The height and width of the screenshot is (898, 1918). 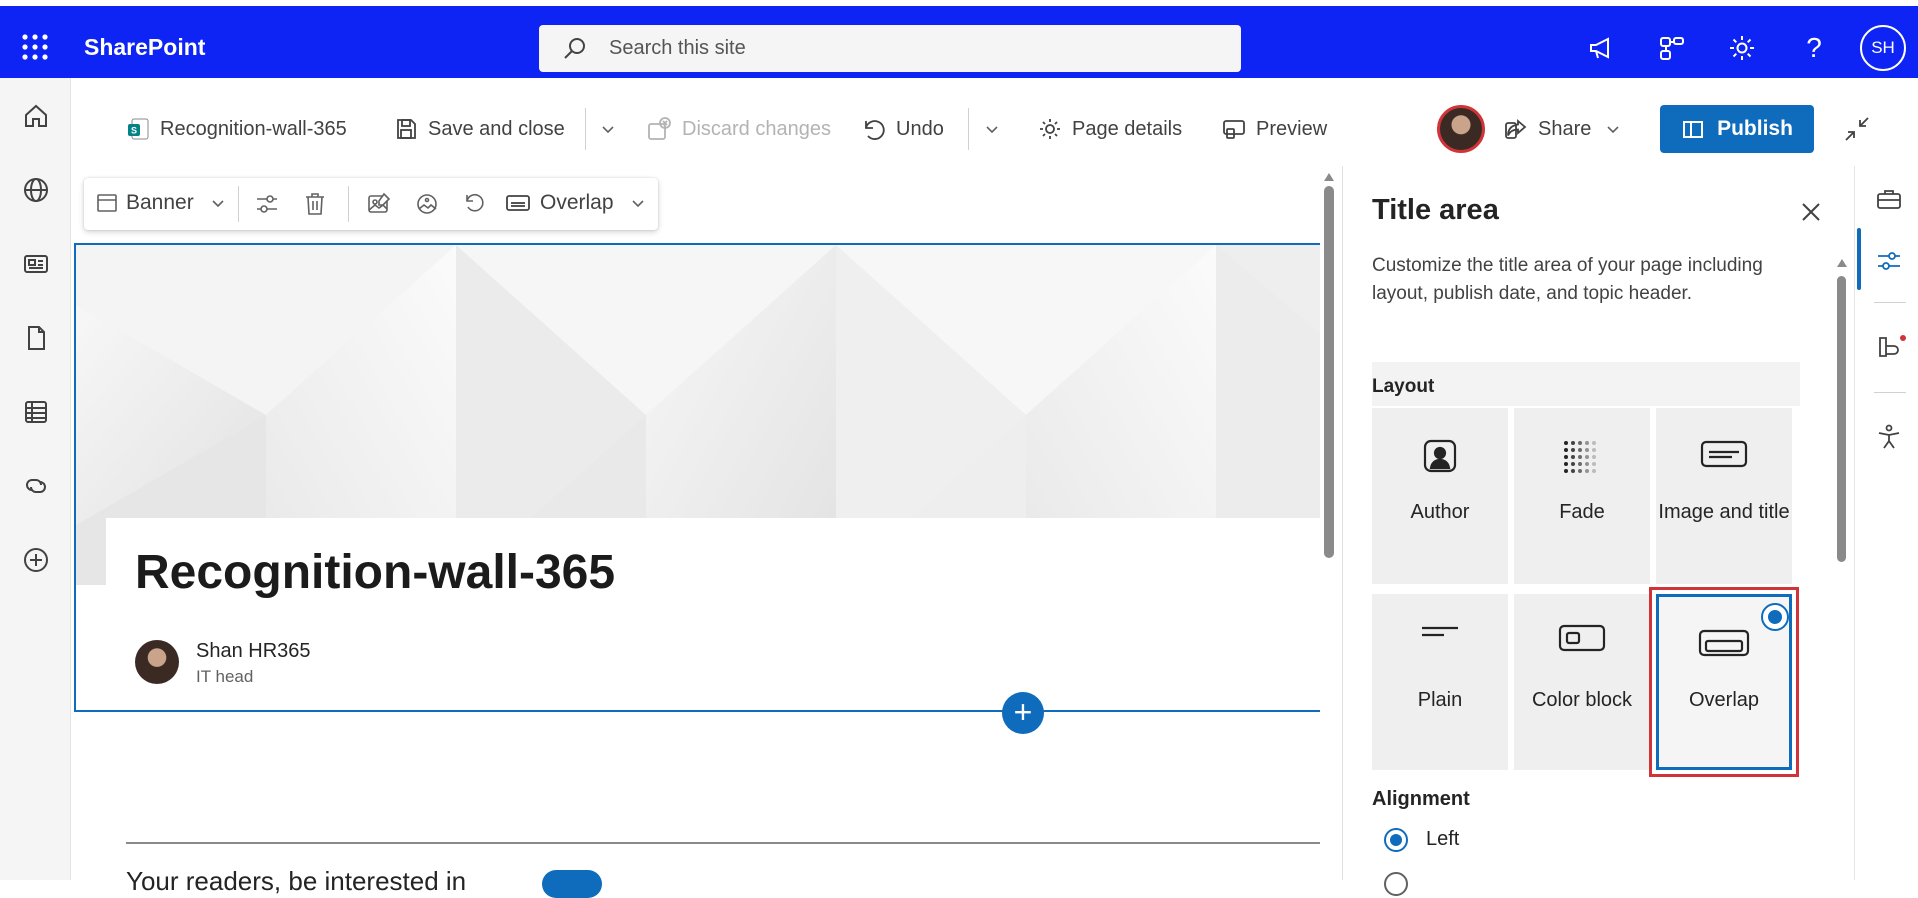 What do you see at coordinates (267, 204) in the screenshot?
I see `edit-properties-icon` at bounding box center [267, 204].